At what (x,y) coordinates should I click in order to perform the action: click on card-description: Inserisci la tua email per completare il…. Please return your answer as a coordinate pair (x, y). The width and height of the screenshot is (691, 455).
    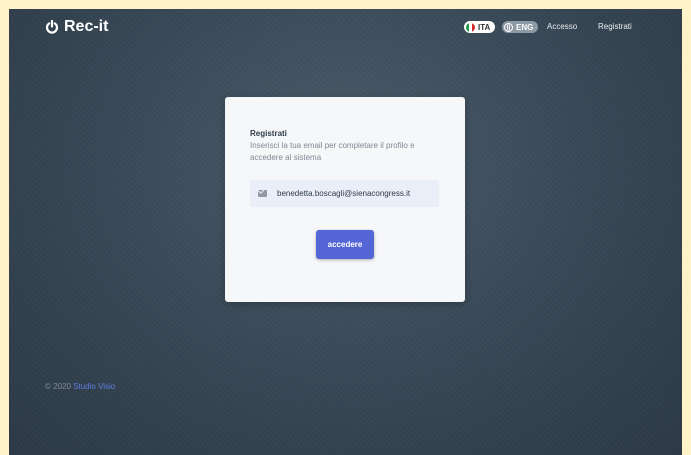
    Looking at the image, I should click on (332, 151).